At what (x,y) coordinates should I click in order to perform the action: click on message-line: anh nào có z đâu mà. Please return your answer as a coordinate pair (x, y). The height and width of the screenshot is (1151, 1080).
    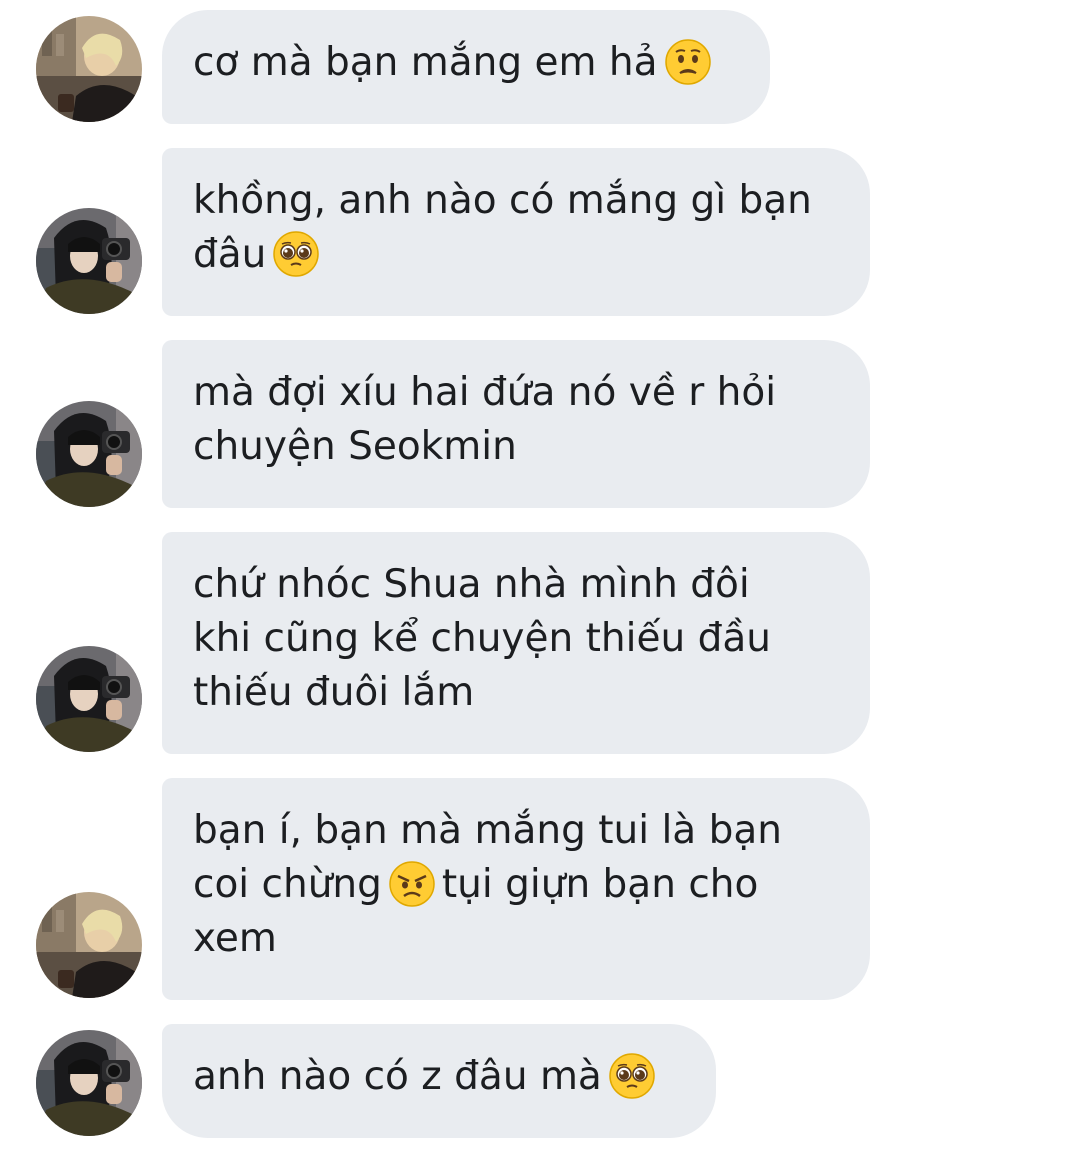
    Looking at the image, I should click on (439, 1077).